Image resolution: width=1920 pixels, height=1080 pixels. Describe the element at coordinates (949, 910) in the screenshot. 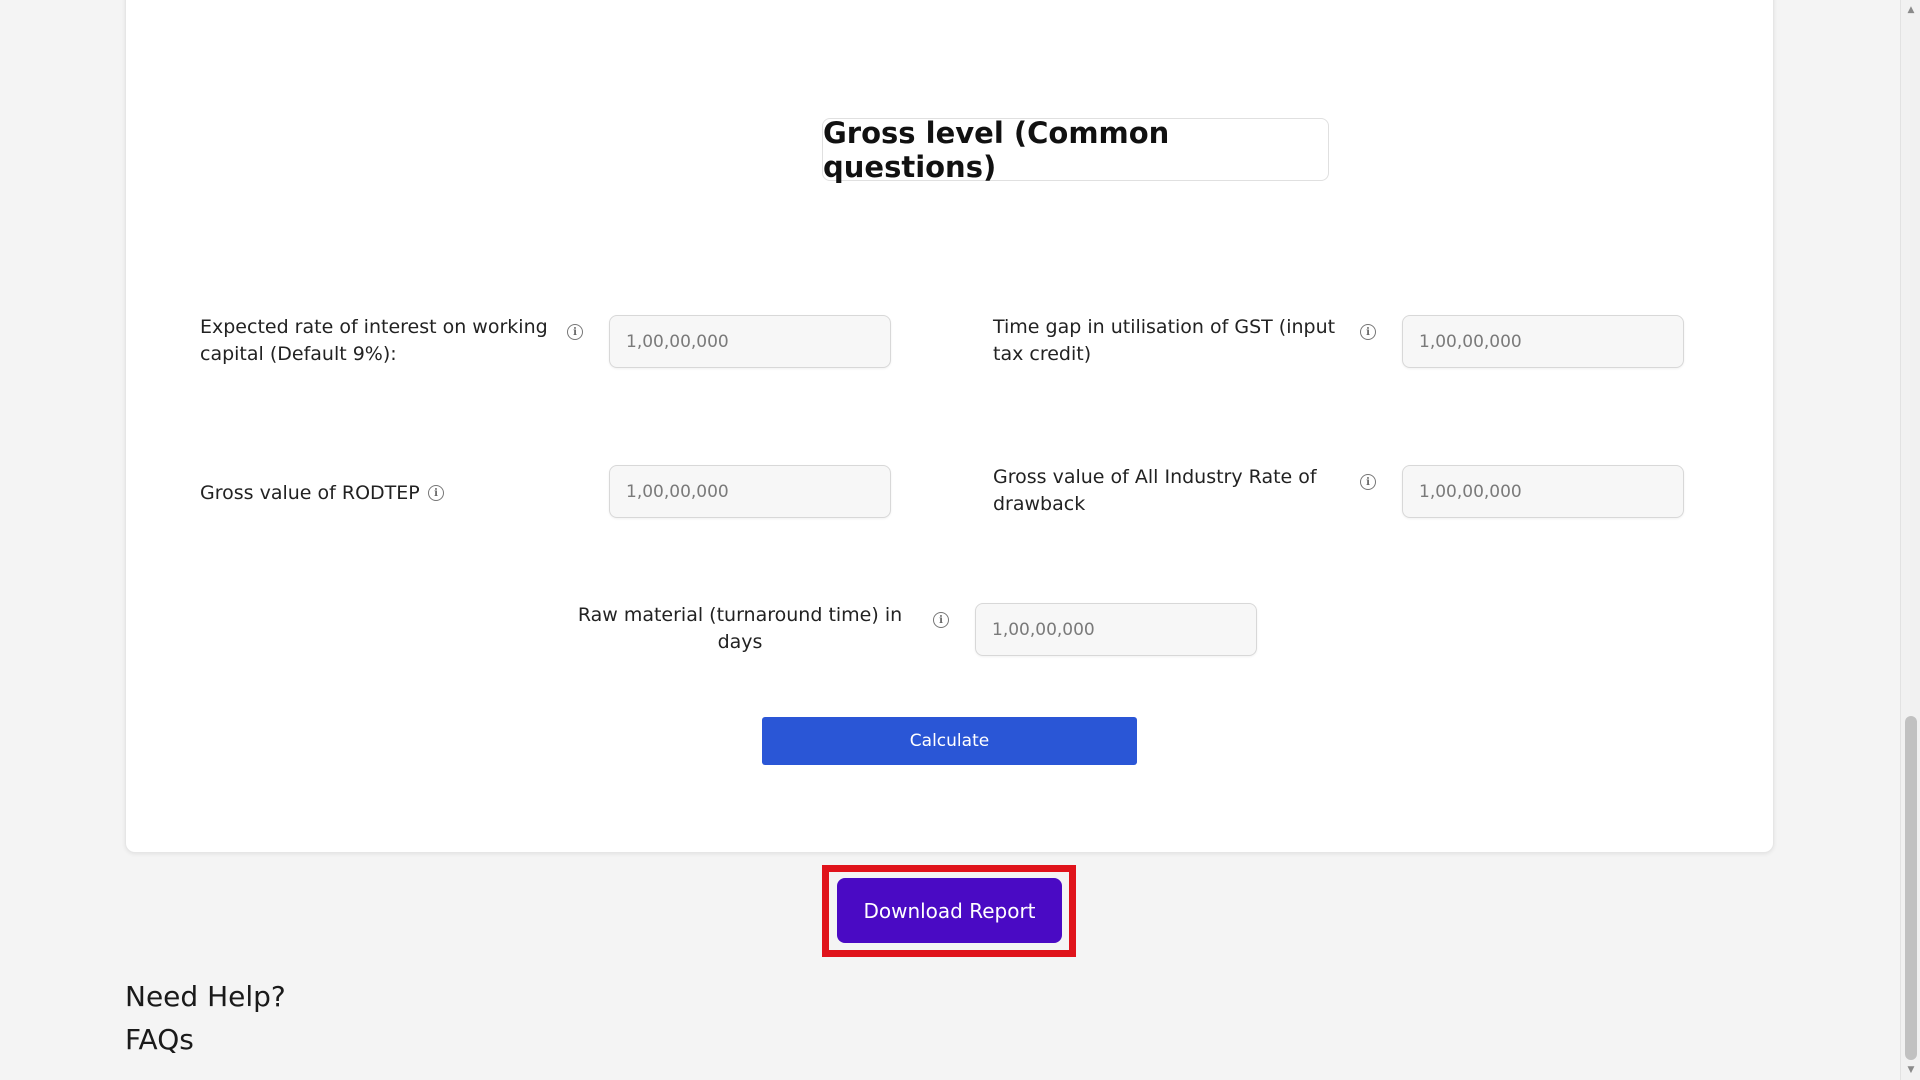

I see `download-report-button: Download Report` at that location.